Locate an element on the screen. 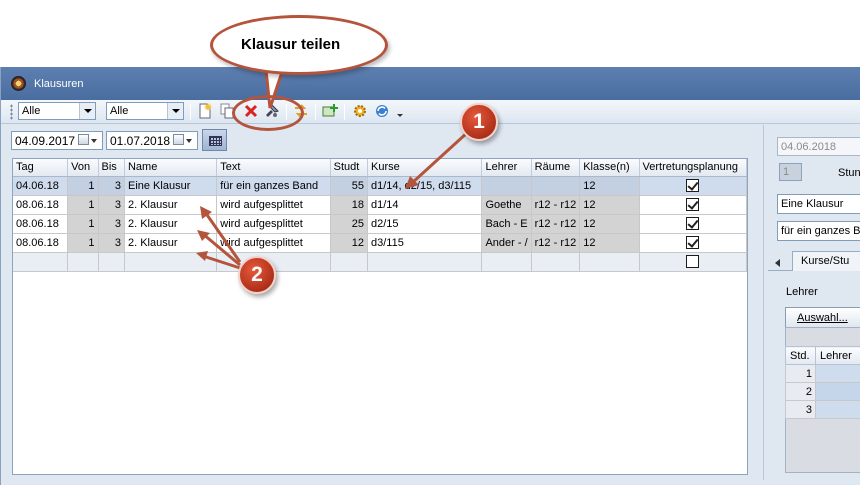 The width and height of the screenshot is (860, 485). step-badge-2: 2 is located at coordinates (257, 275).